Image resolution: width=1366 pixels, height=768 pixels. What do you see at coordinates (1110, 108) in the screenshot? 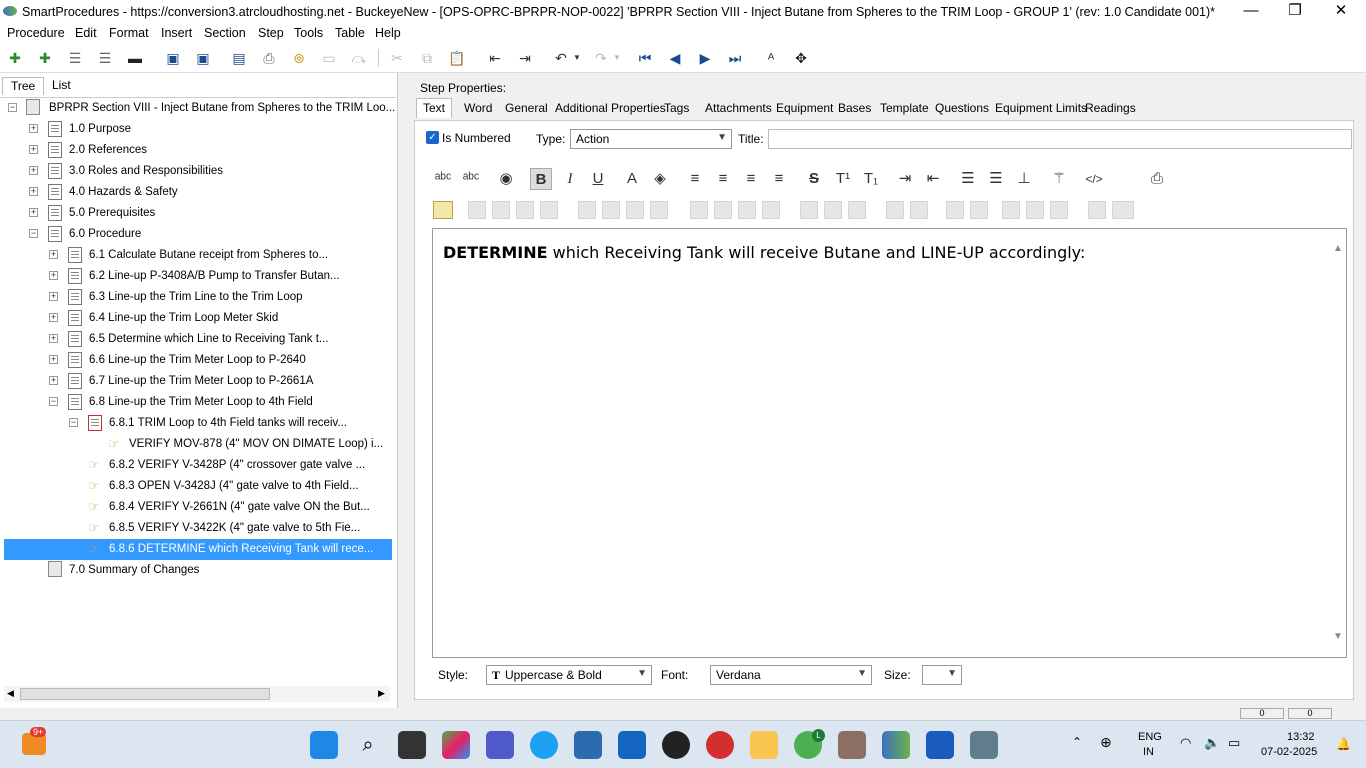
I see `tab-readings: Readings` at bounding box center [1110, 108].